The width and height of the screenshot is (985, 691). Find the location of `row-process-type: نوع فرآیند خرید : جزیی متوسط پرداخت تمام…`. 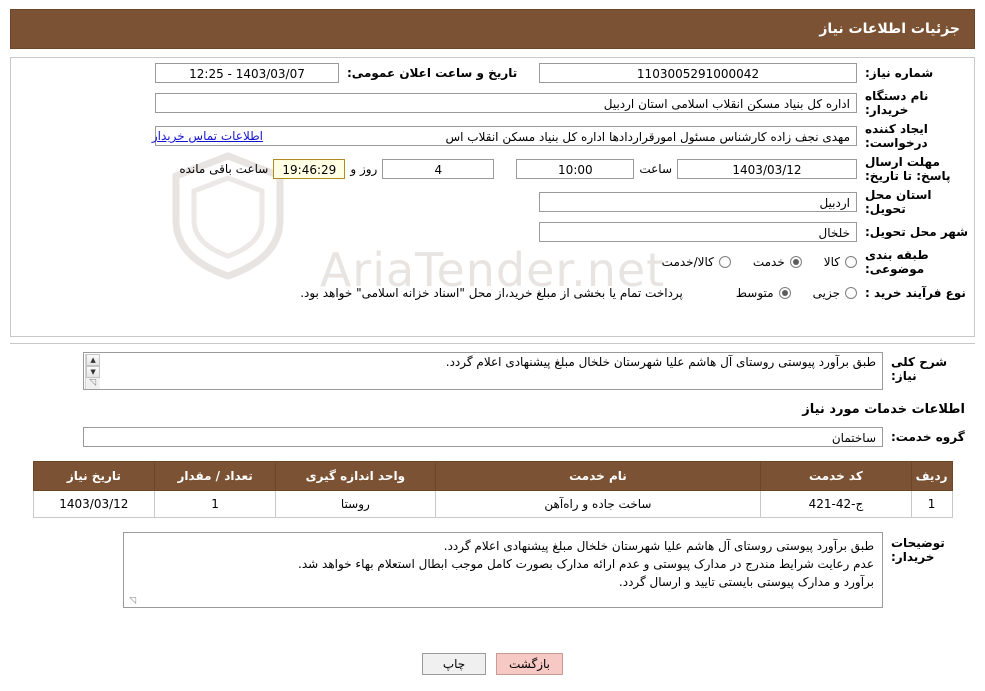

row-process-type: نوع فرآیند خرید : جزیی متوسط پرداخت تمام… is located at coordinates (492, 293).